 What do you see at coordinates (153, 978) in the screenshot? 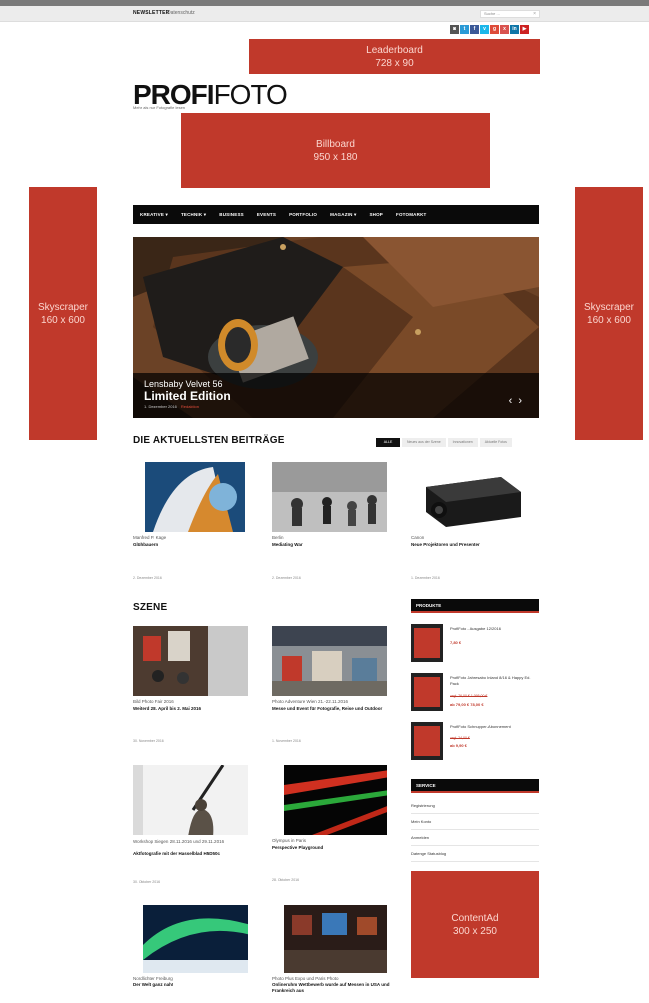
I see `card-category: Nordlichter Freiburg` at bounding box center [153, 978].